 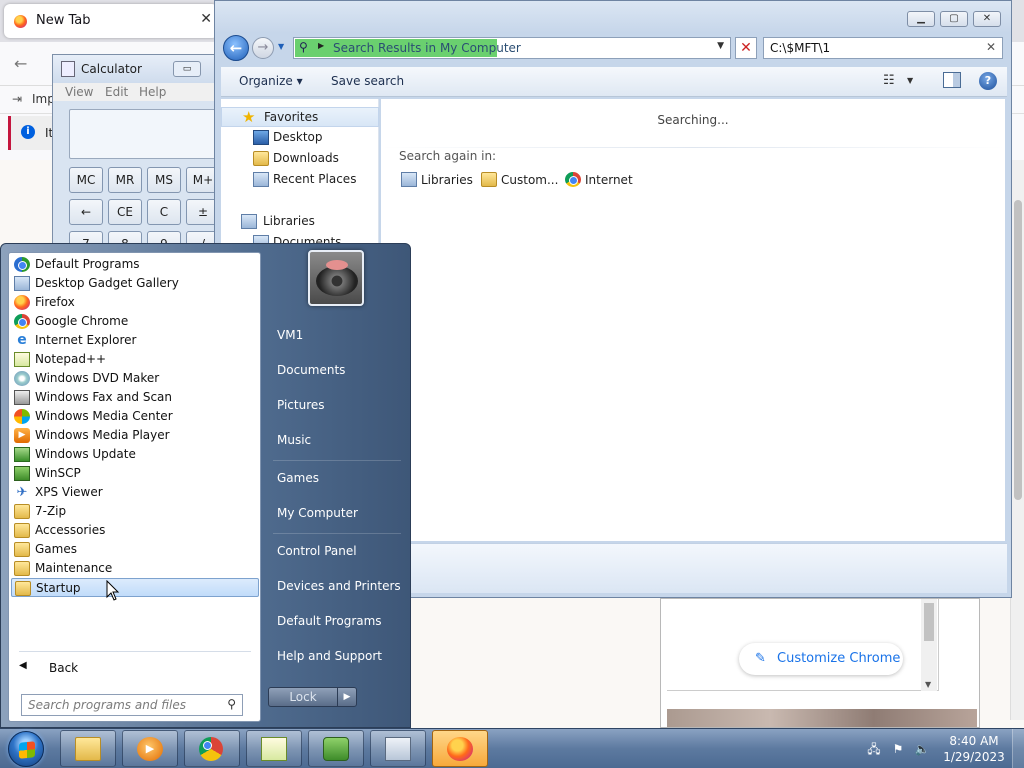 I want to click on user-avatar, so click(x=336, y=278).